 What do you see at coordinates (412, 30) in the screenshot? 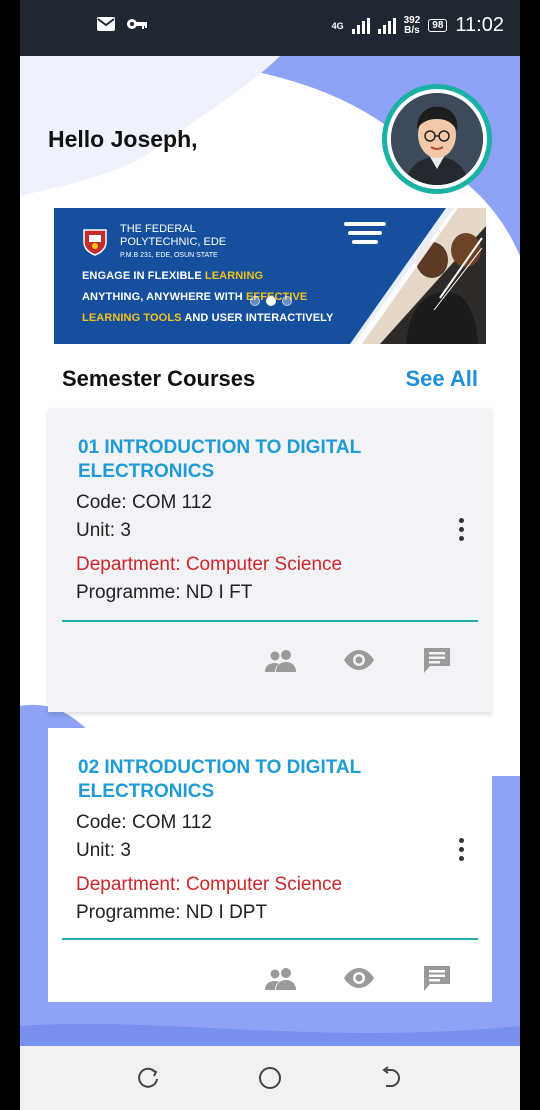
I see `network-speed-unit: B/s` at bounding box center [412, 30].